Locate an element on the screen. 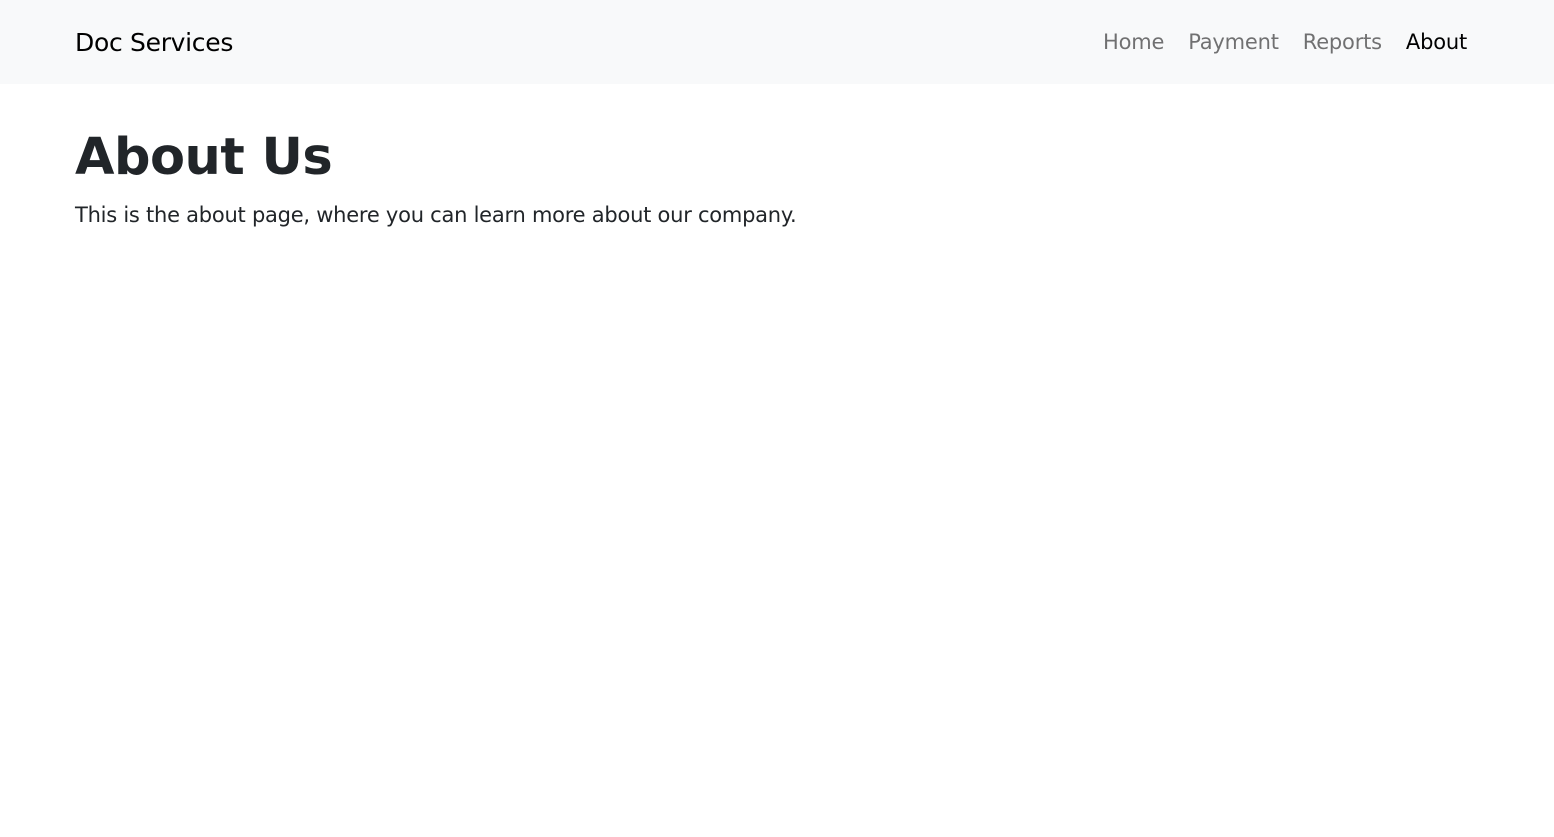 This screenshot has height=837, width=1554. nav-item-about: About is located at coordinates (1436, 42).